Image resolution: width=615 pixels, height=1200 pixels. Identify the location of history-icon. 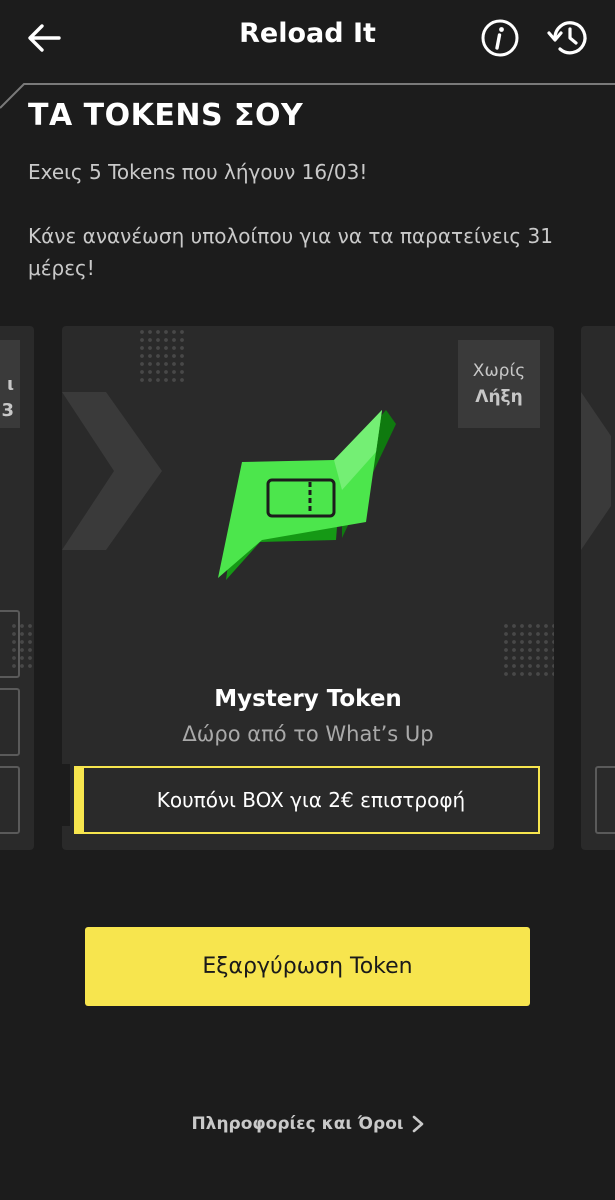
(567, 38).